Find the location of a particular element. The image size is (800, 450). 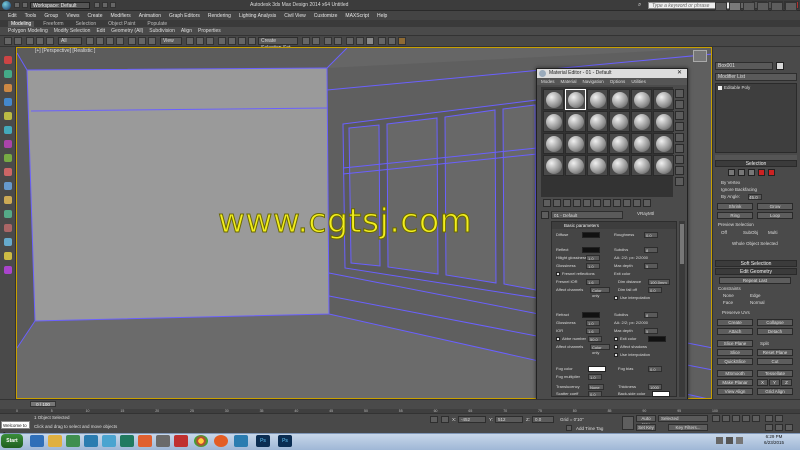

auto-key-button: Auto Key is located at coordinates (646, 421).